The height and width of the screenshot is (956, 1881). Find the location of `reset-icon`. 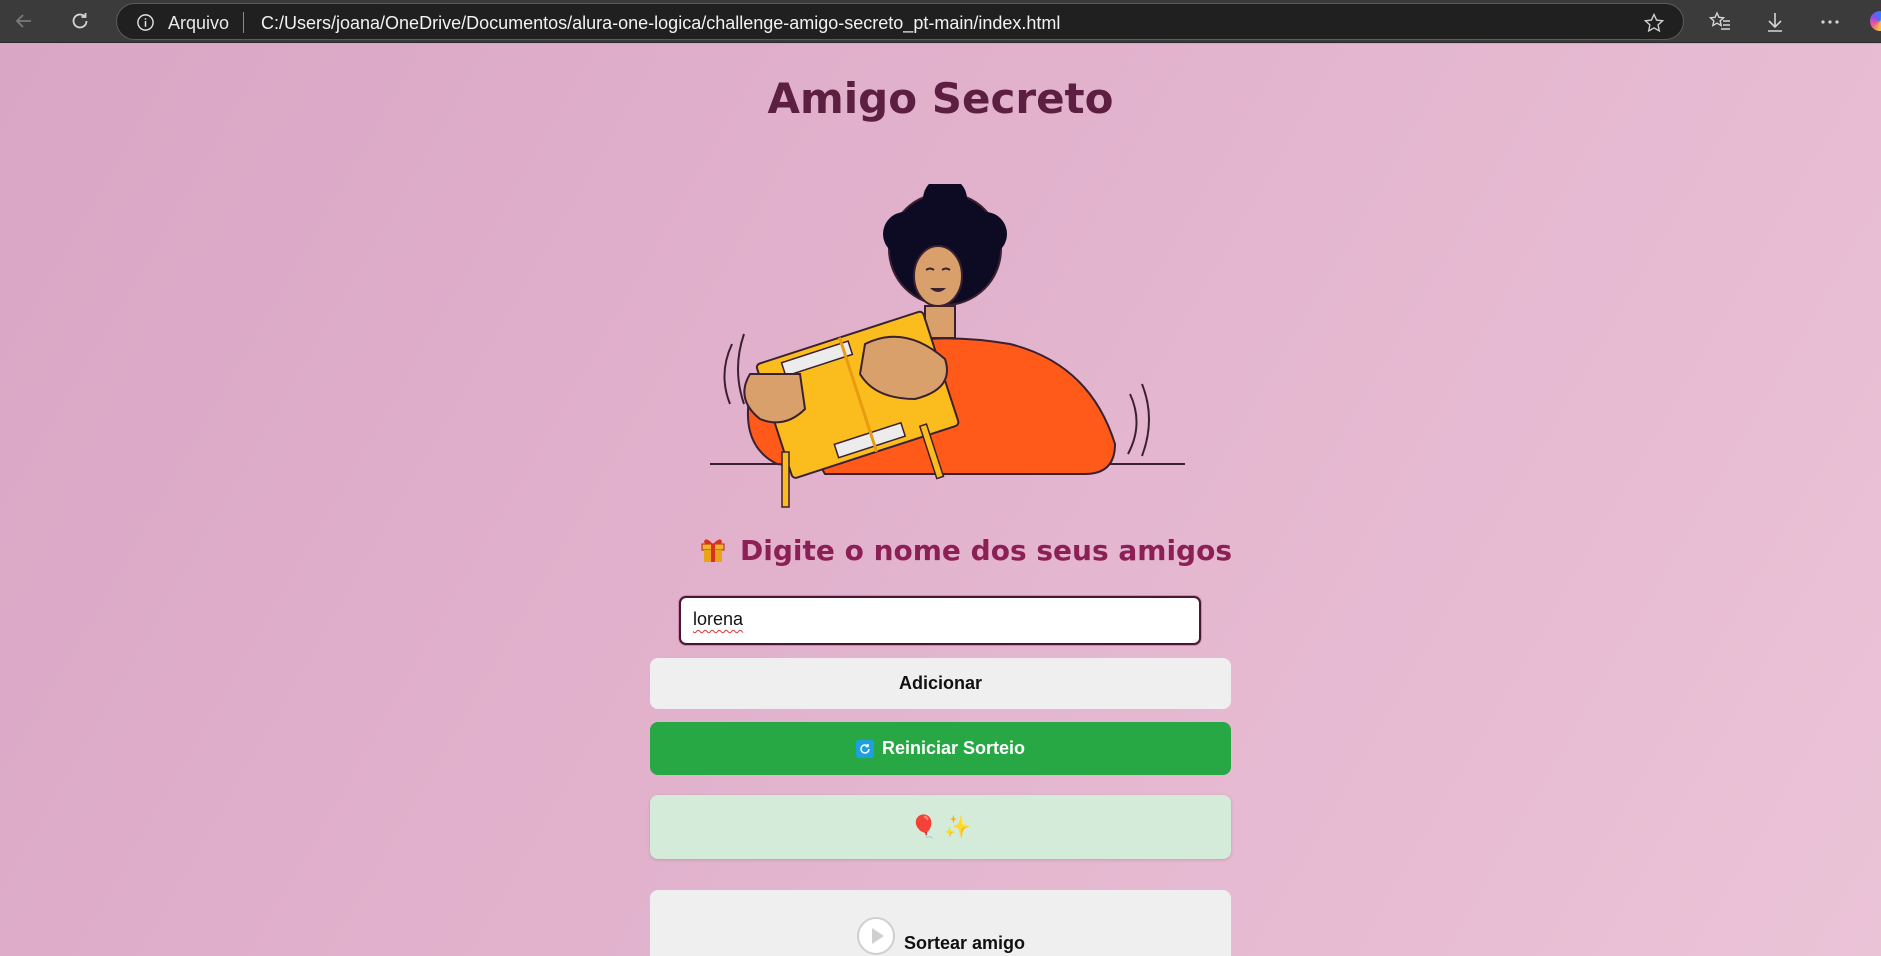

reset-icon is located at coordinates (864, 748).